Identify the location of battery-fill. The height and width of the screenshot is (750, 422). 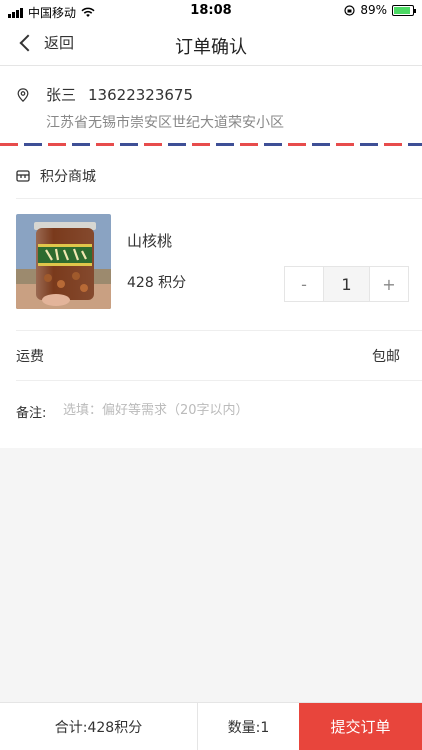
(402, 10).